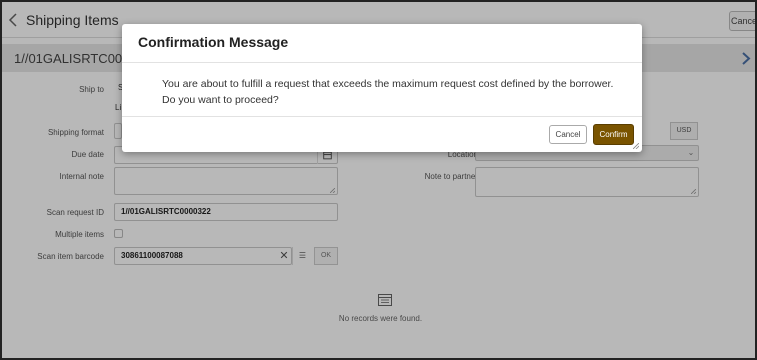 This screenshot has height=360, width=757. Describe the element at coordinates (613, 134) in the screenshot. I see `dialog-confirm-button: Confirm` at that location.